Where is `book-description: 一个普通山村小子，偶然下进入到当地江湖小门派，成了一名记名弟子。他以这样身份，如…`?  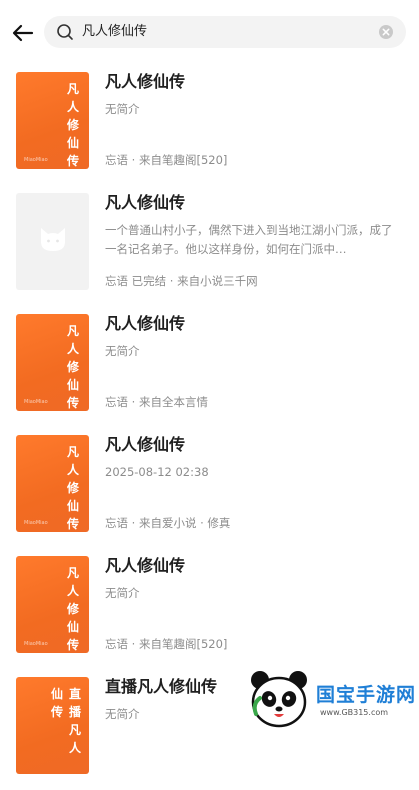 book-description: 一个普通山村小子，偶然下进入到当地江湖小门派，成了一名记名弟子。他以这样身份，如… is located at coordinates (249, 239).